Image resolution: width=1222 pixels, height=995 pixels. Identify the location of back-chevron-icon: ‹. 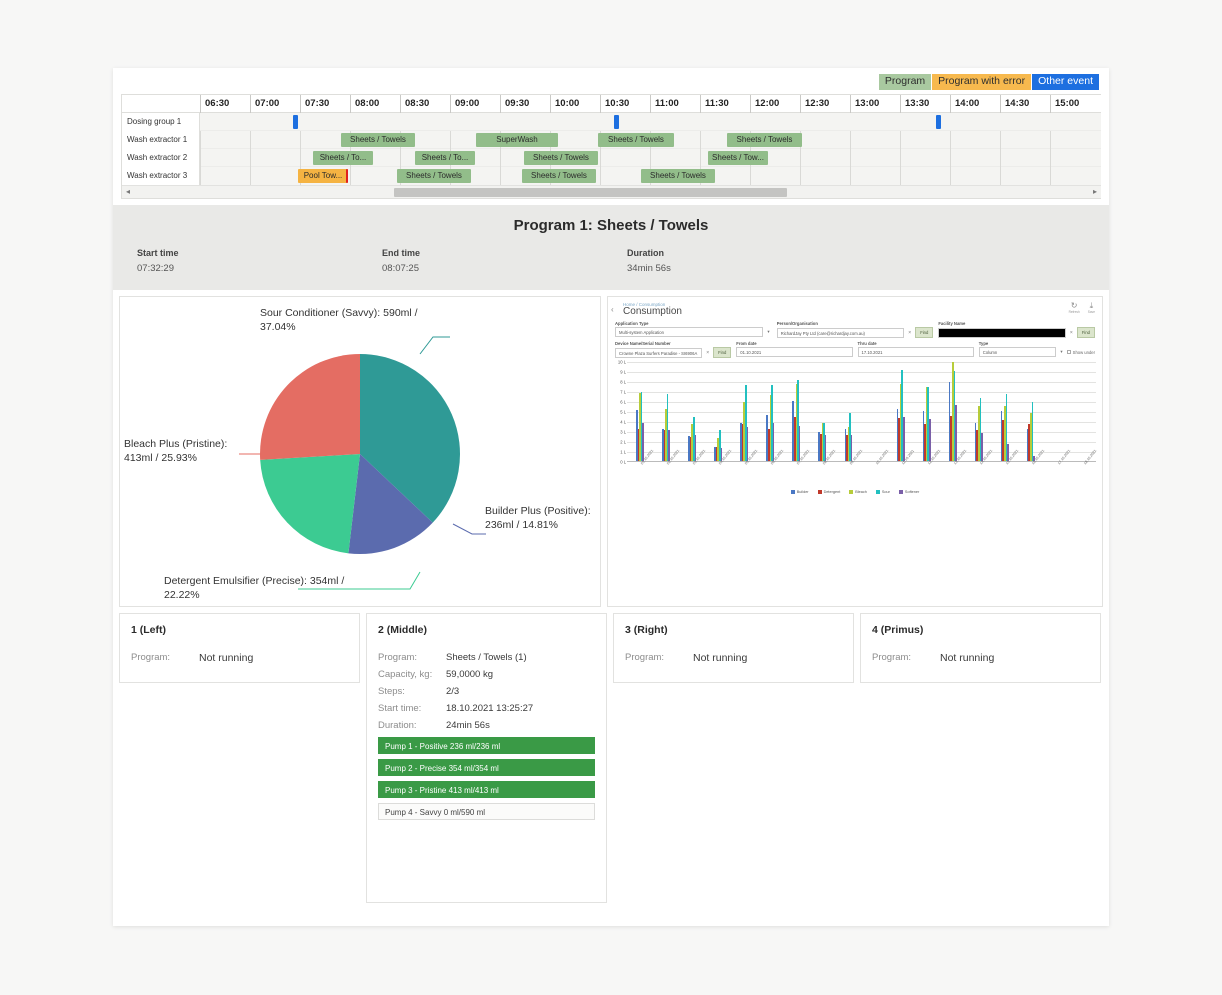
(612, 309).